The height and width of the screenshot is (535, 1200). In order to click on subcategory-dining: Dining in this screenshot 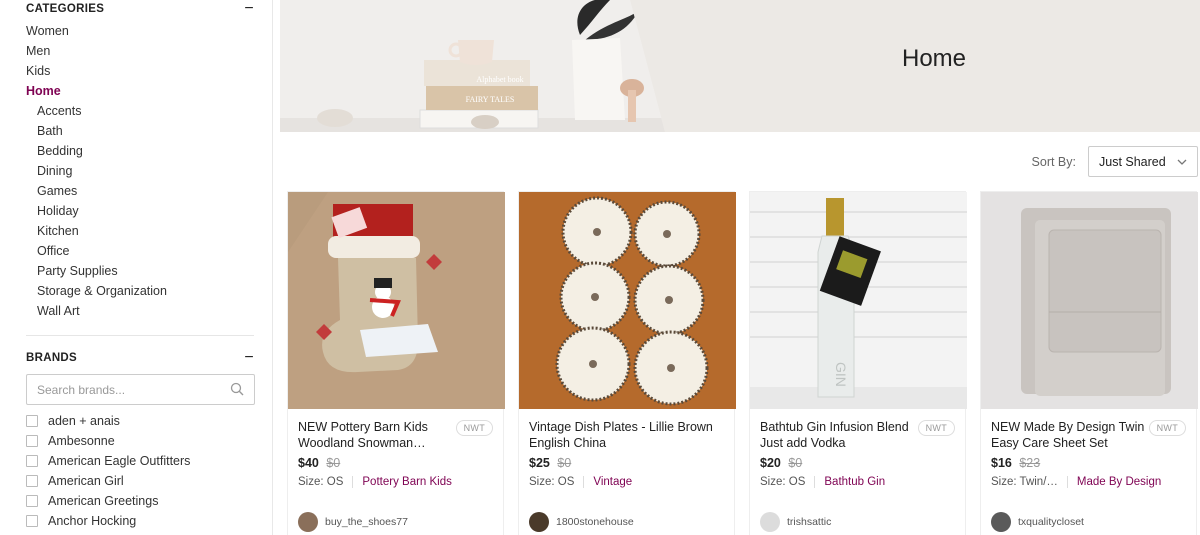, I will do `click(96, 172)`.